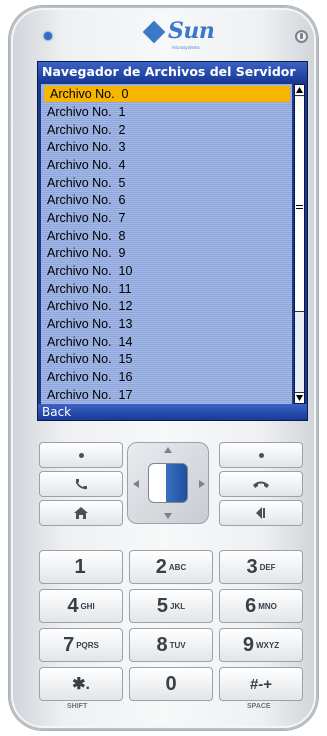  I want to click on key-digit: 4, so click(73, 605).